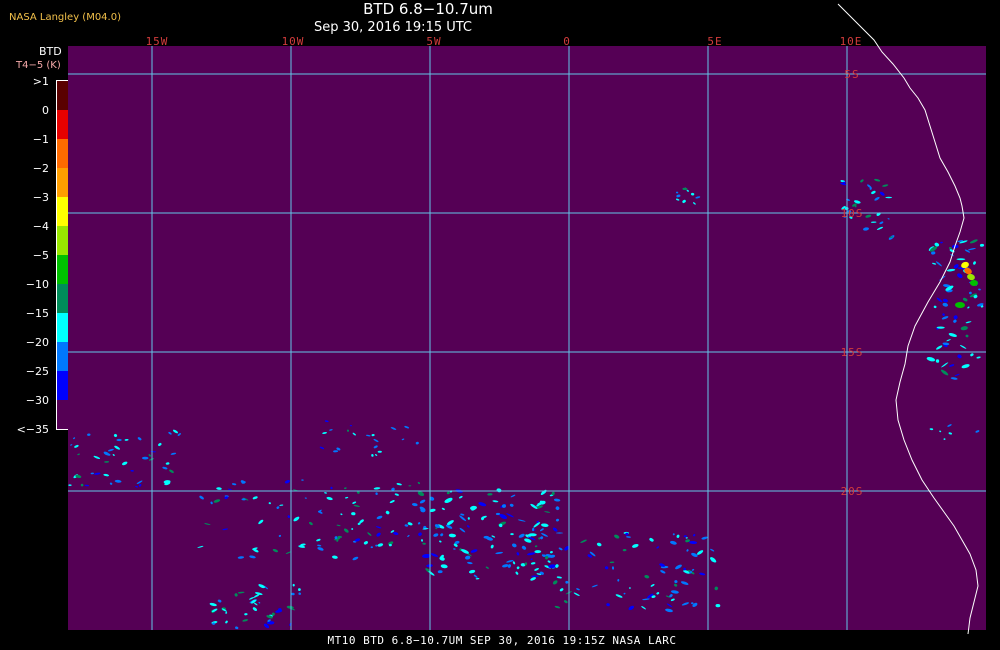  Describe the element at coordinates (851, 74) in the screenshot. I see `lat-label-5s: 5S` at that location.